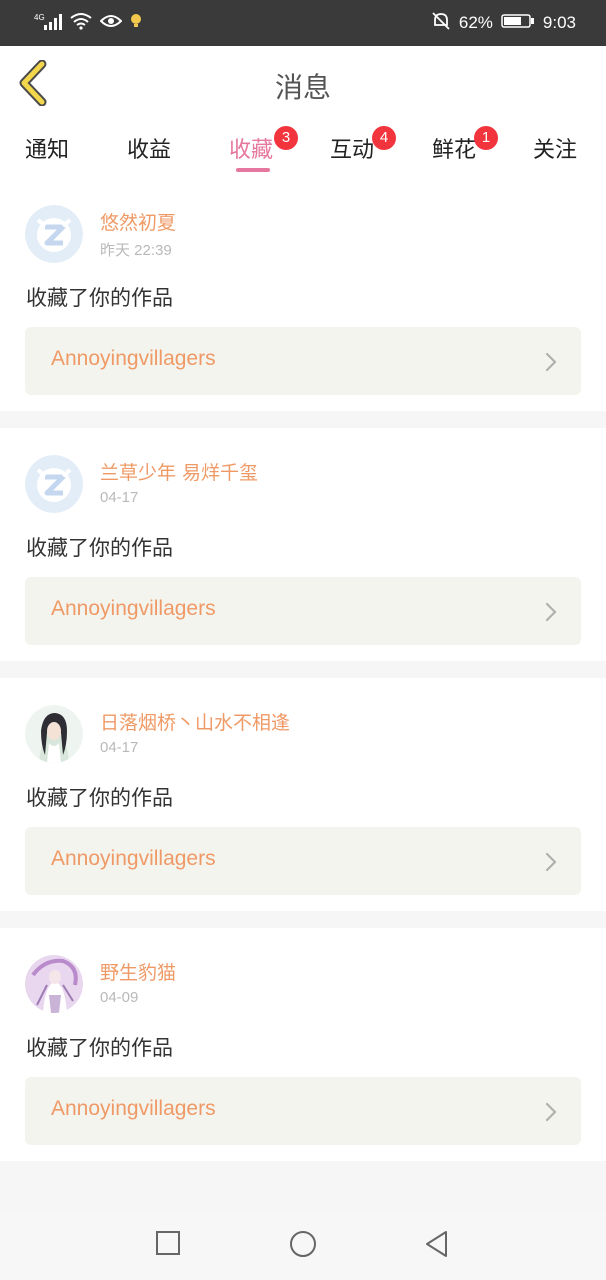 This screenshot has height=1280, width=606. What do you see at coordinates (302, 87) in the screenshot?
I see `page-title: 消息` at bounding box center [302, 87].